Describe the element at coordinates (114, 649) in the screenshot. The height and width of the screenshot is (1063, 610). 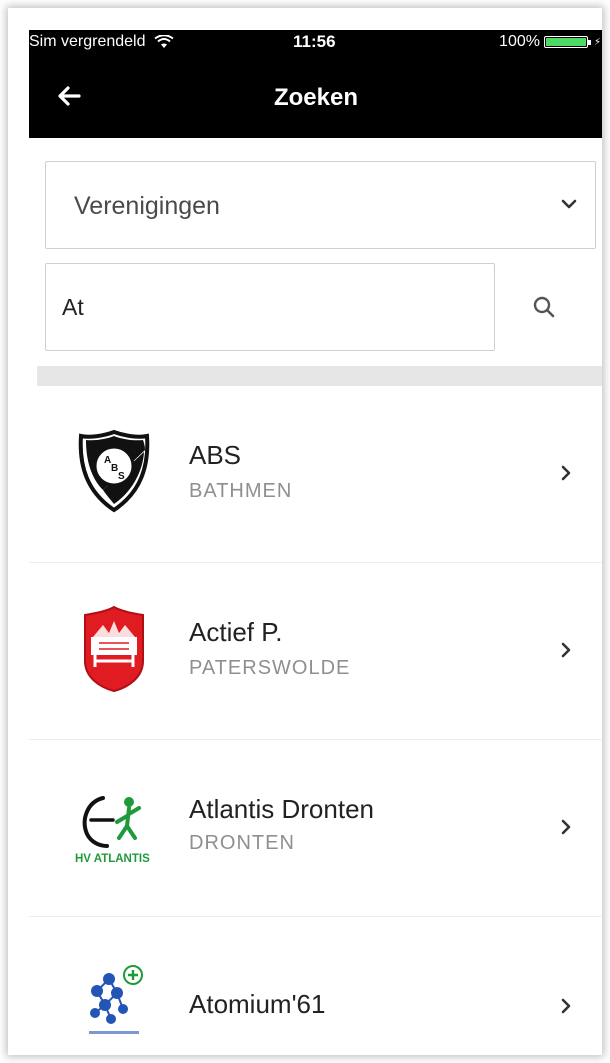
I see `actief-red-shield-logo` at that location.